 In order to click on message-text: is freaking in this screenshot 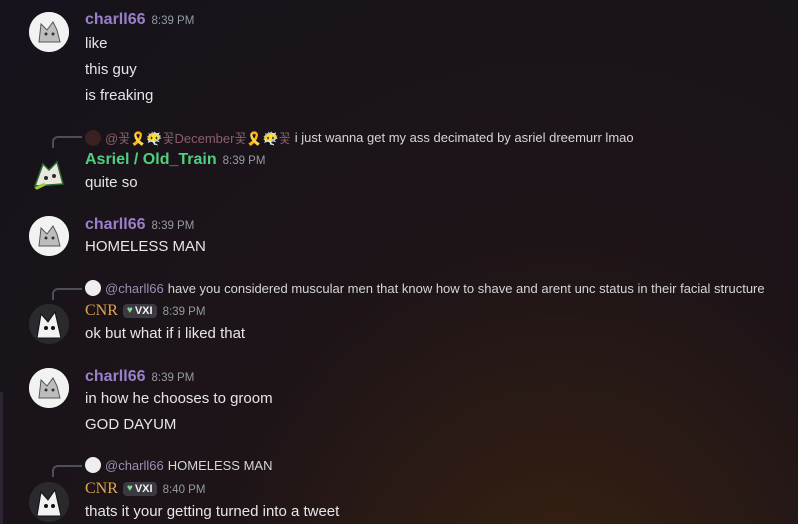, I will do `click(119, 95)`.